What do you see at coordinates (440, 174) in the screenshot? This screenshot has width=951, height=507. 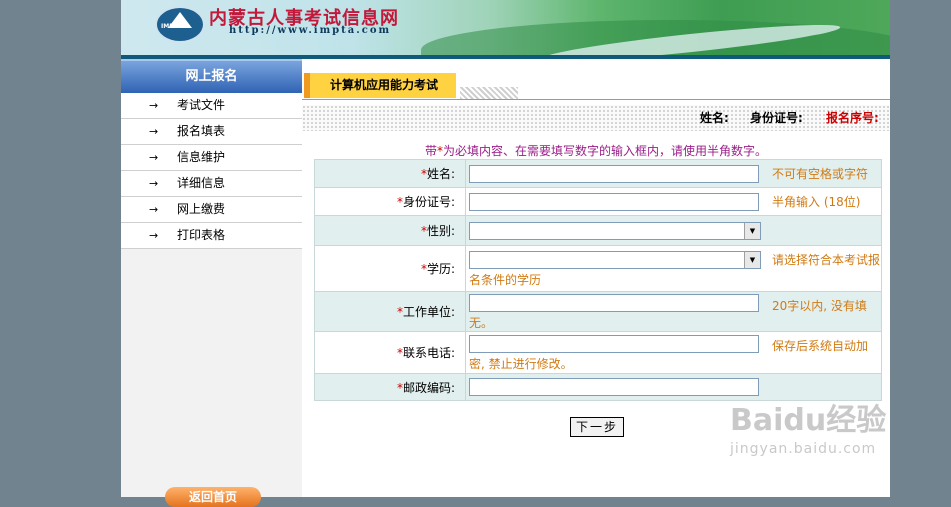 I see `name-label: 姓名:` at bounding box center [440, 174].